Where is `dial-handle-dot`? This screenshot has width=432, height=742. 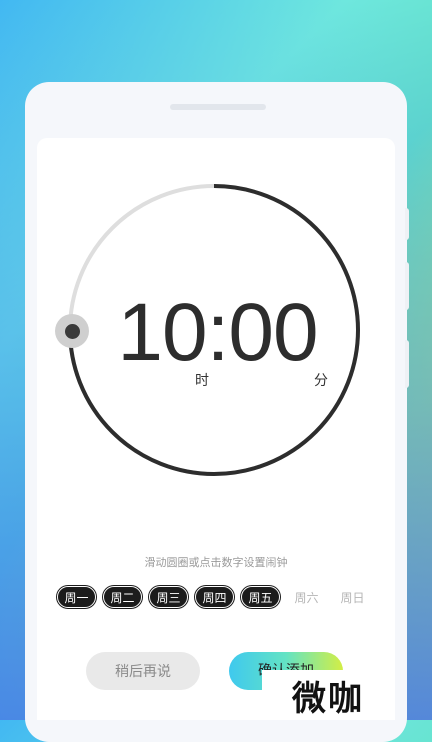
dial-handle-dot is located at coordinates (72, 331).